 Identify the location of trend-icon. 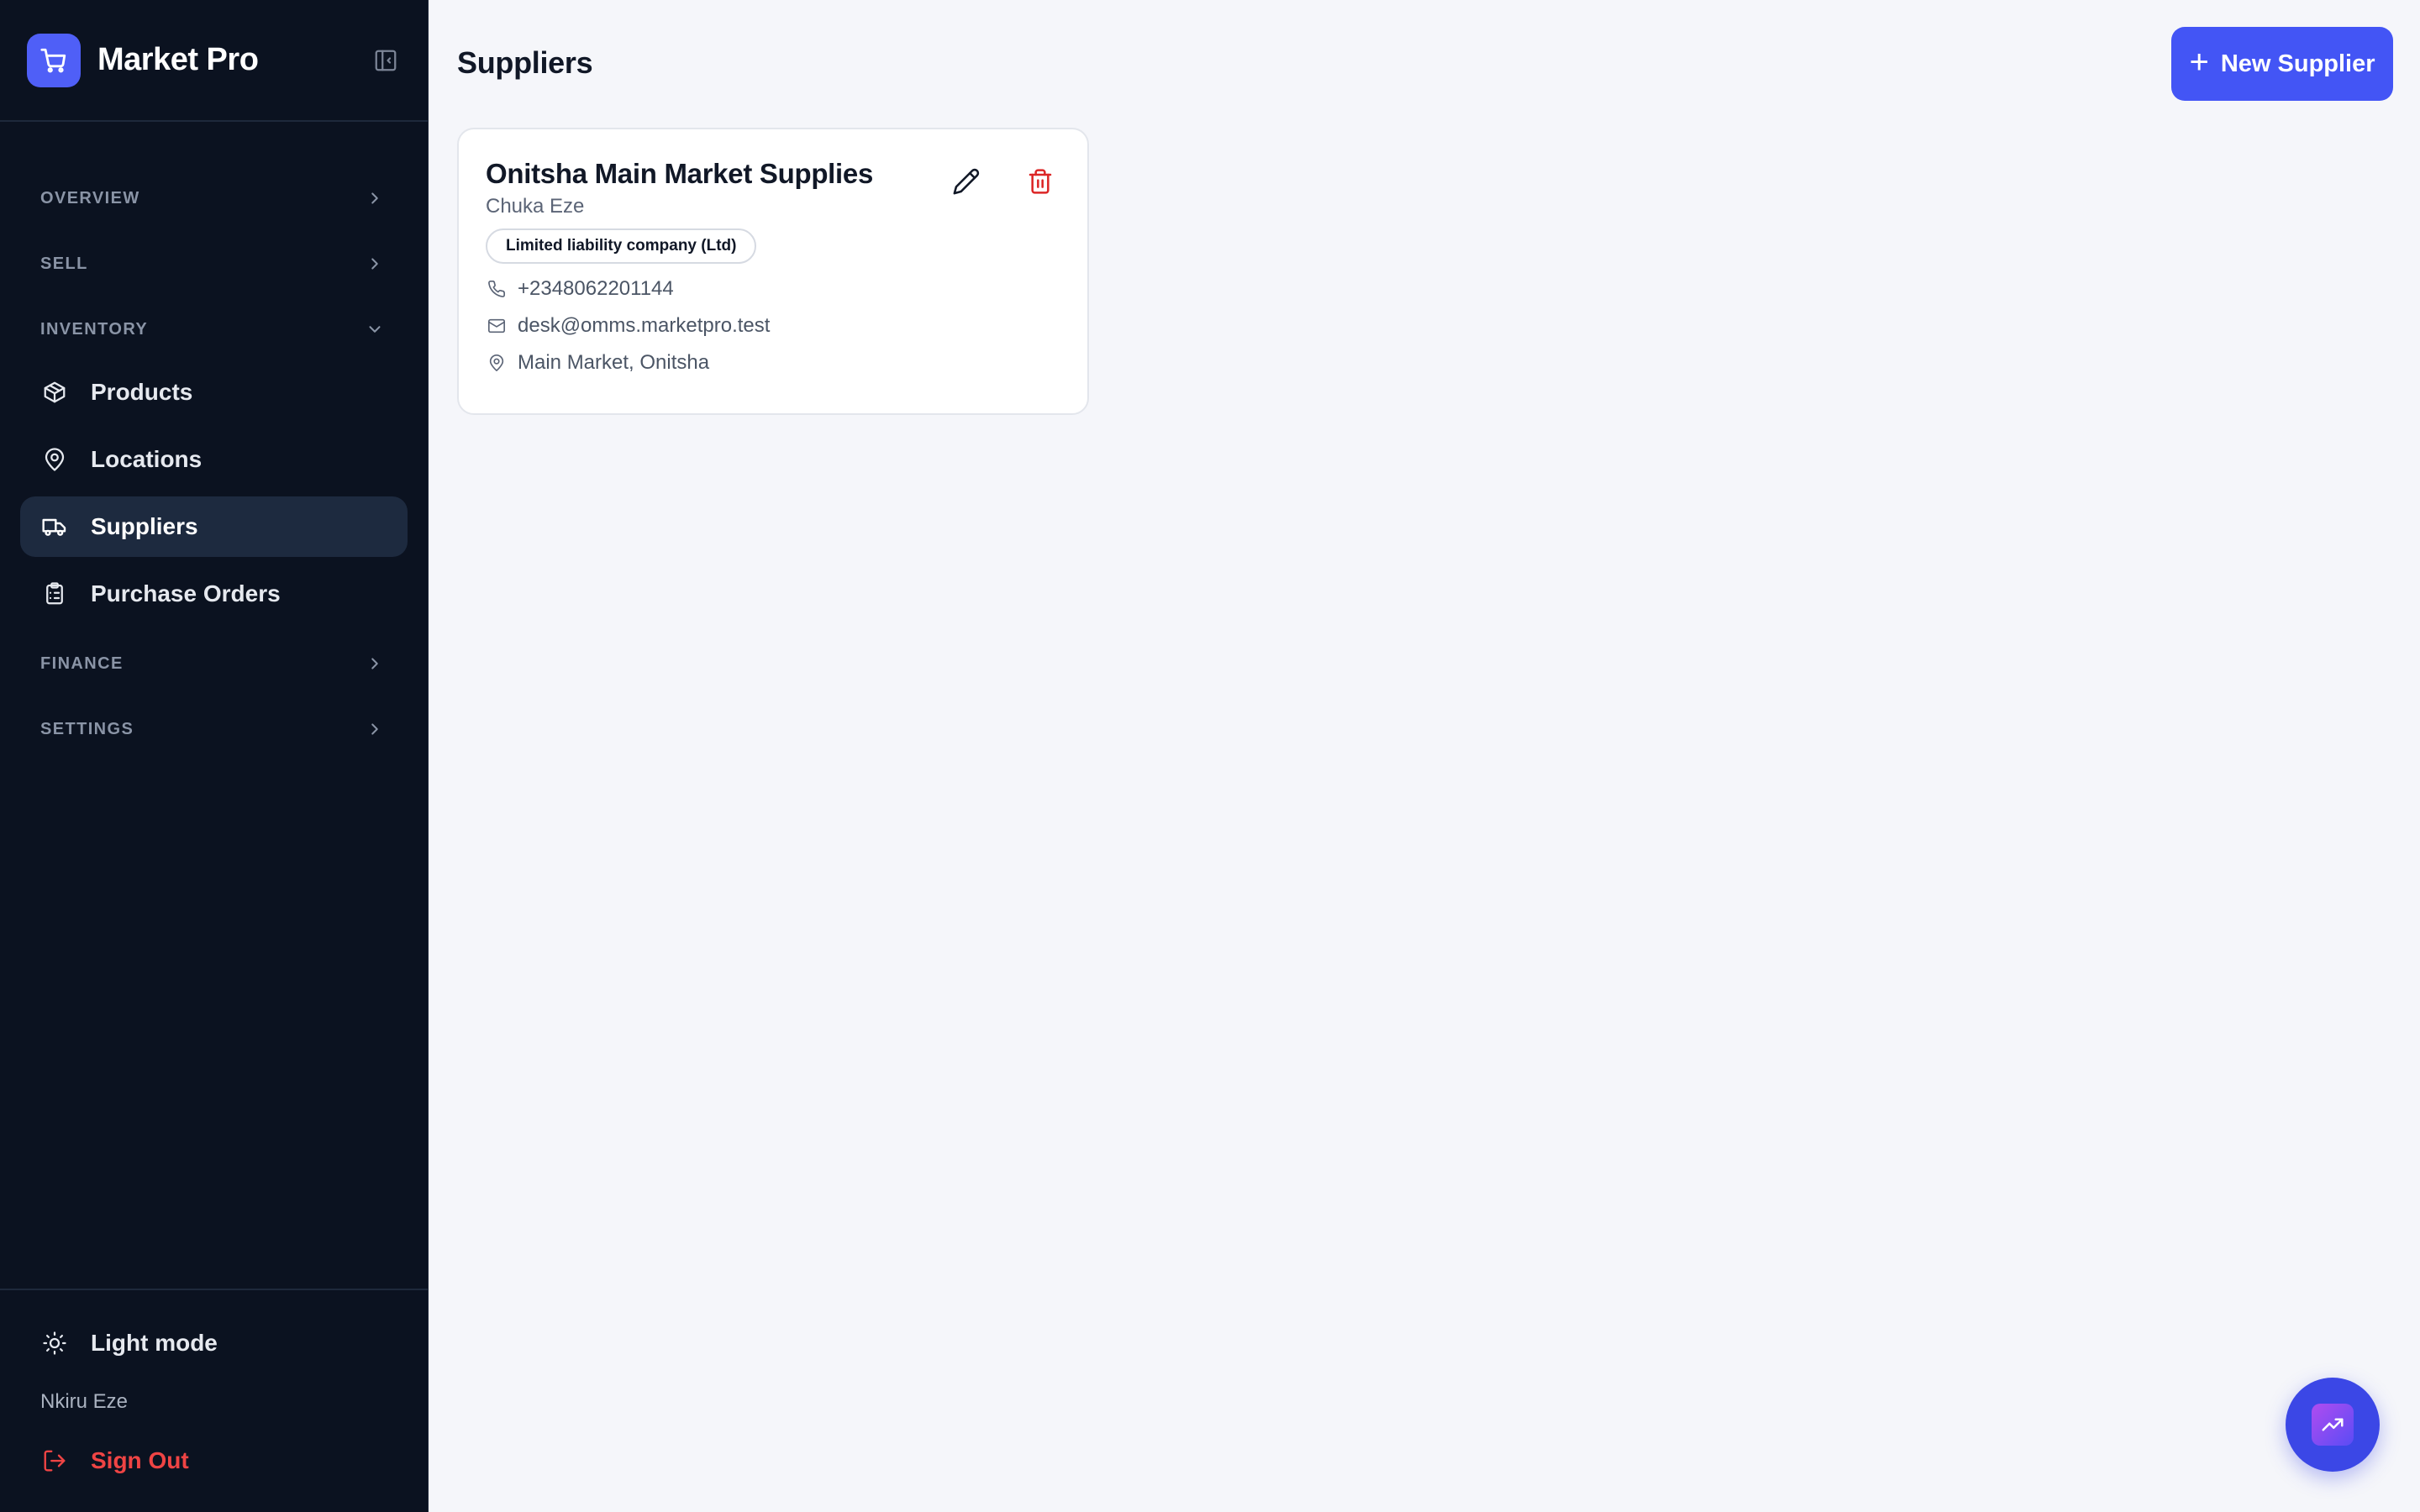
(2333, 1425).